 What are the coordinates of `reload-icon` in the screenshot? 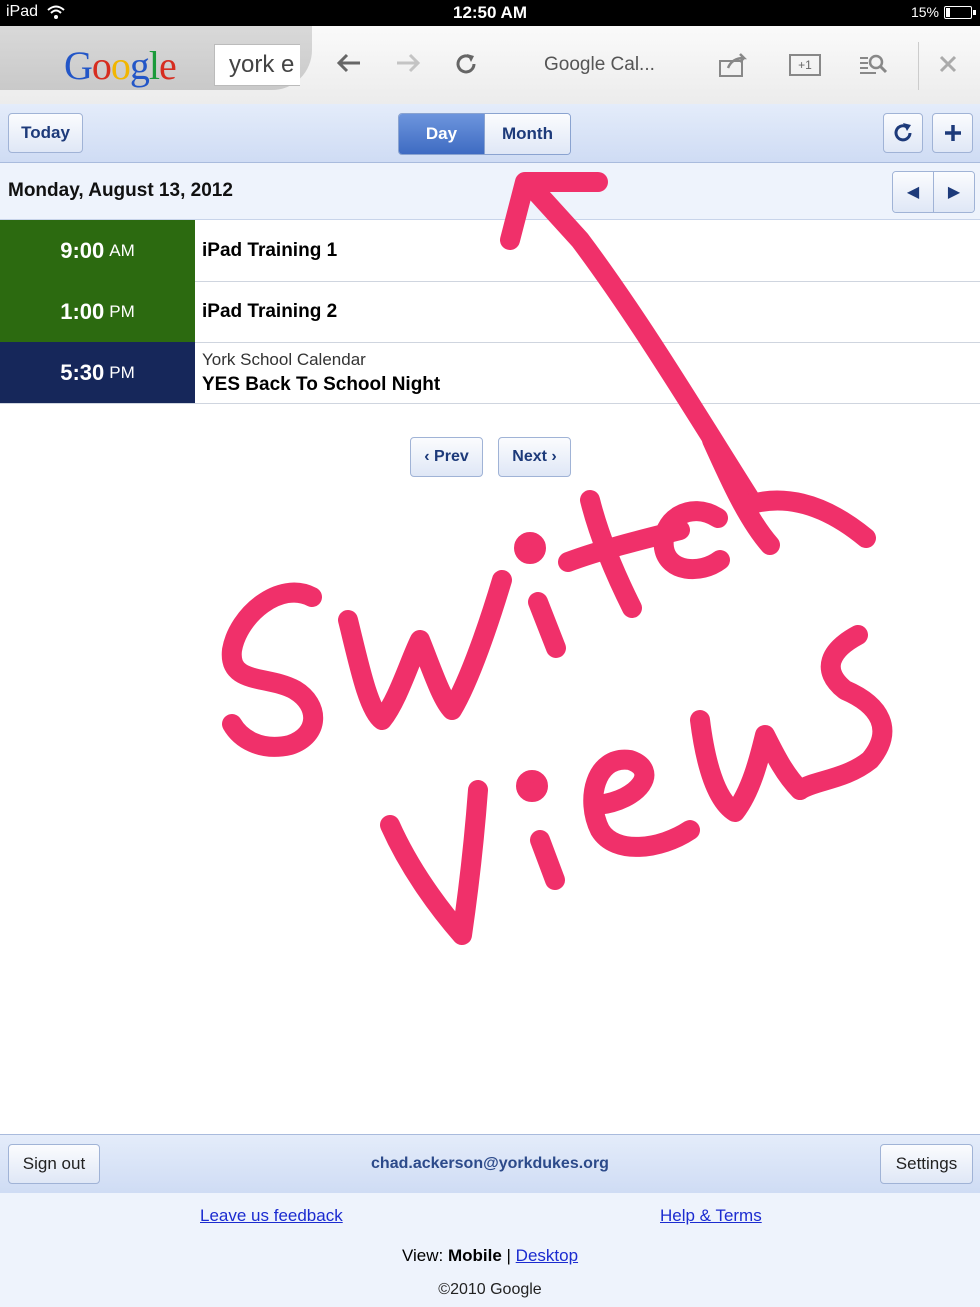 It's located at (466, 64).